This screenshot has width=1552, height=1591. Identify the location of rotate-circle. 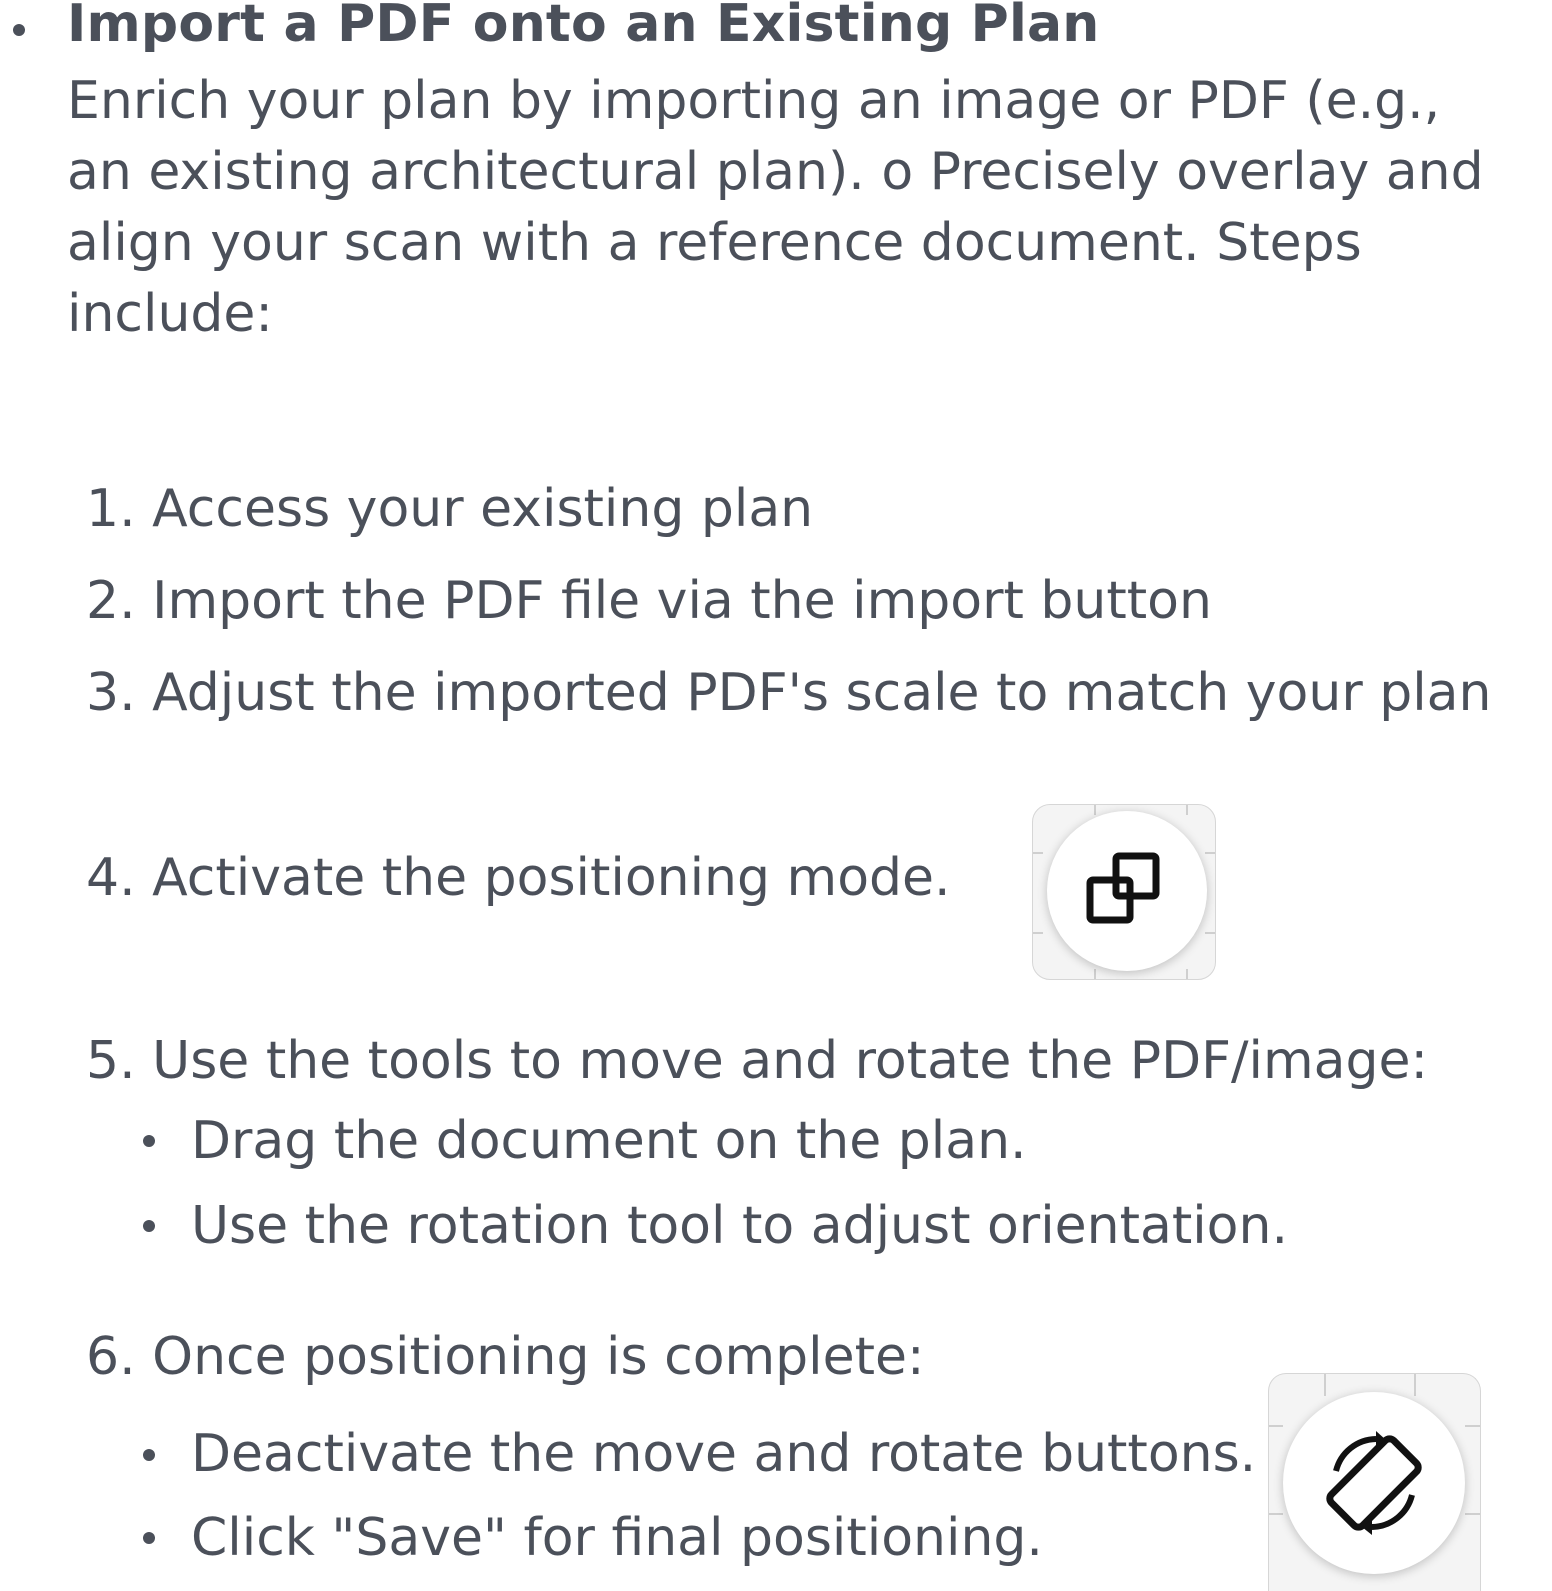
(1374, 1483).